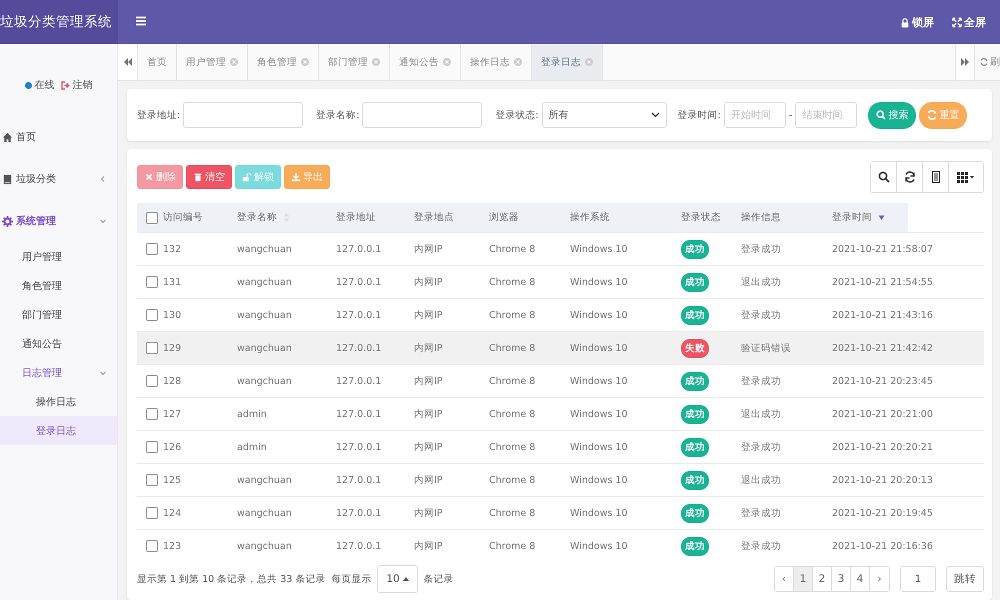  I want to click on sidebar-item: 系统管理, so click(58, 221).